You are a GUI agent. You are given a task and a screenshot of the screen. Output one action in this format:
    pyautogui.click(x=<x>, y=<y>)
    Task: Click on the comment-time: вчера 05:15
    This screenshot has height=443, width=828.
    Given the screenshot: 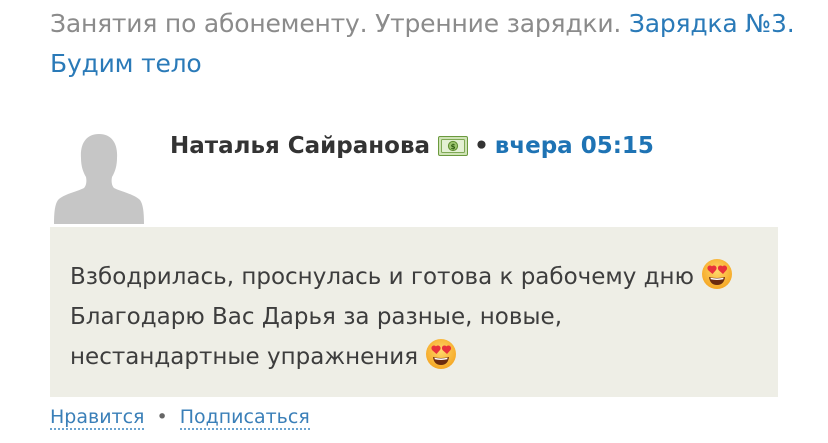 What is the action you would take?
    pyautogui.click(x=574, y=146)
    